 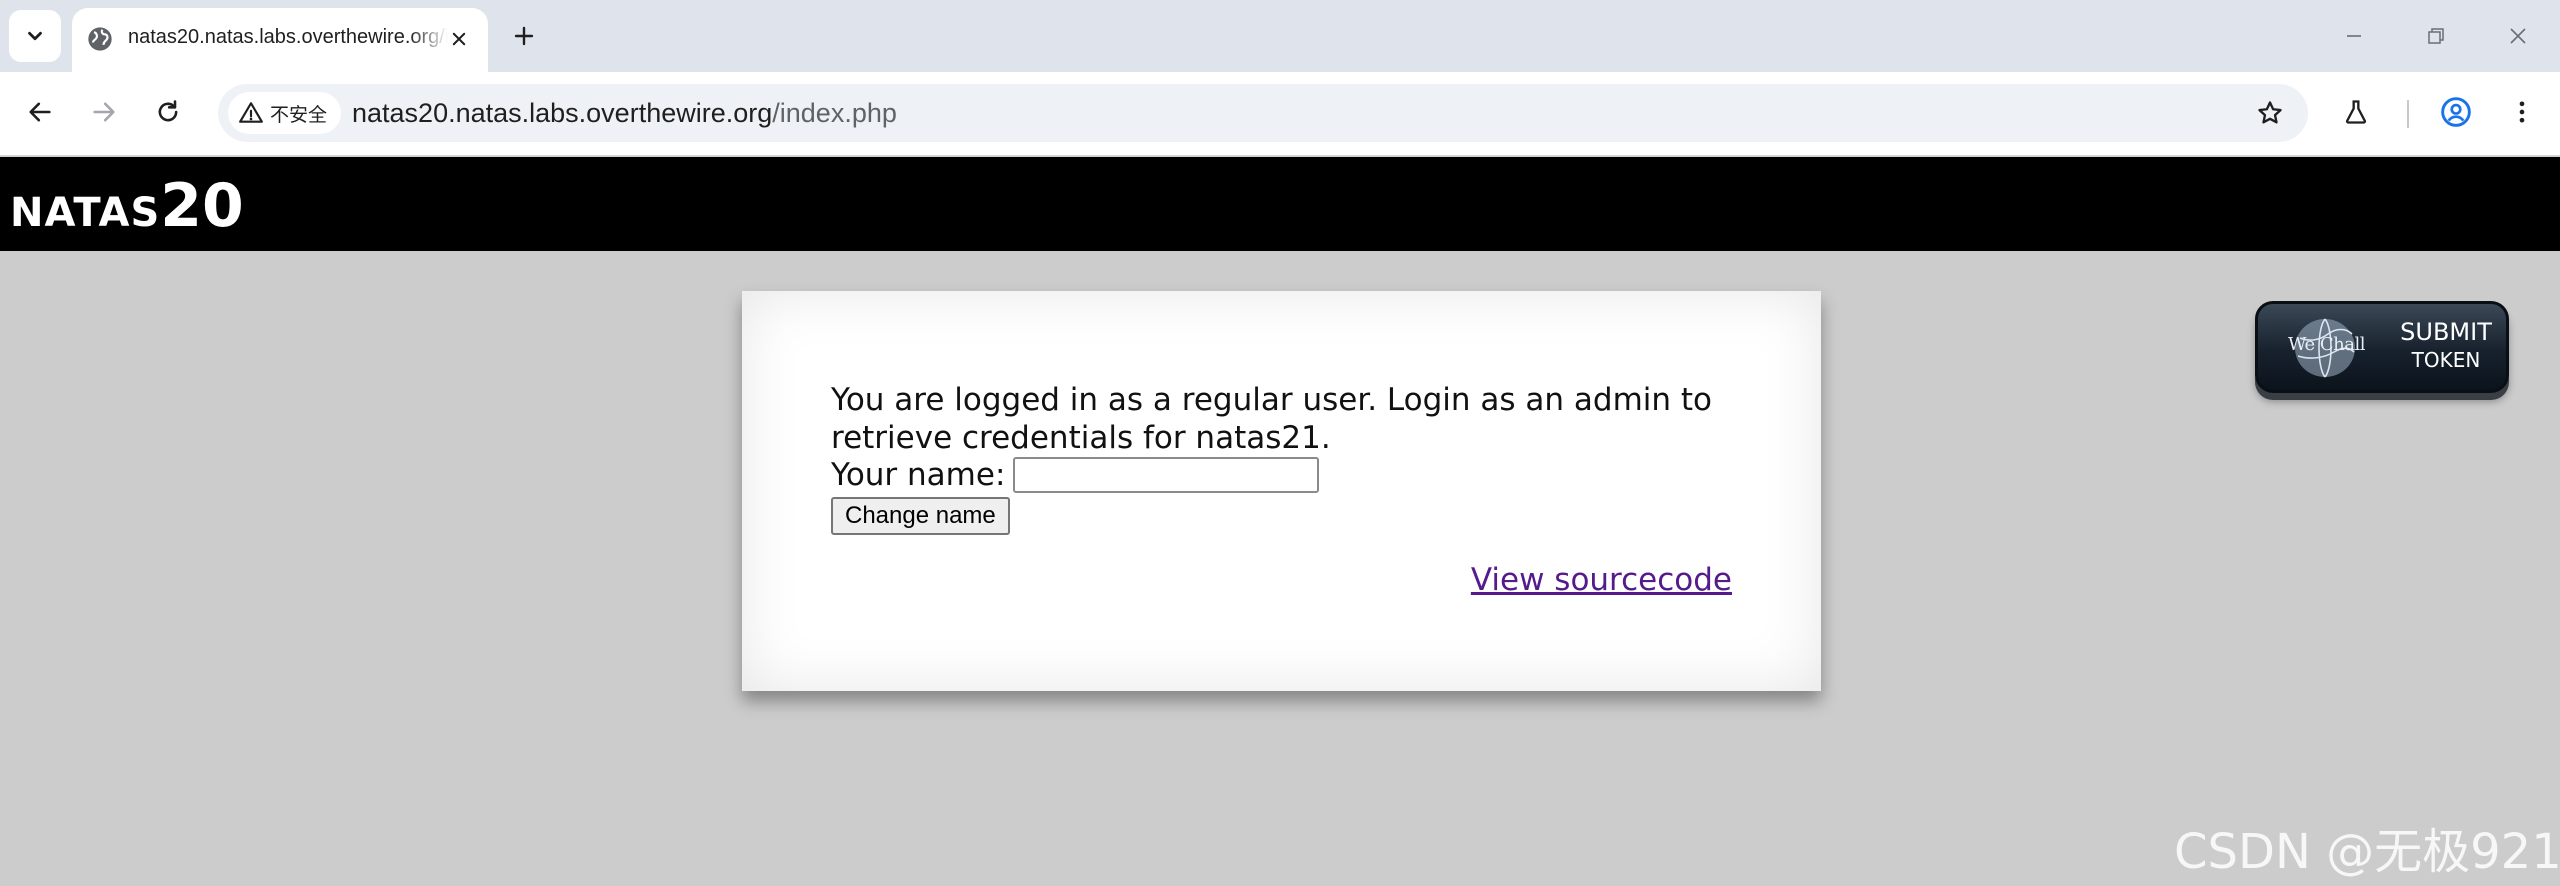 I want to click on forward-button, so click(x=104, y=112).